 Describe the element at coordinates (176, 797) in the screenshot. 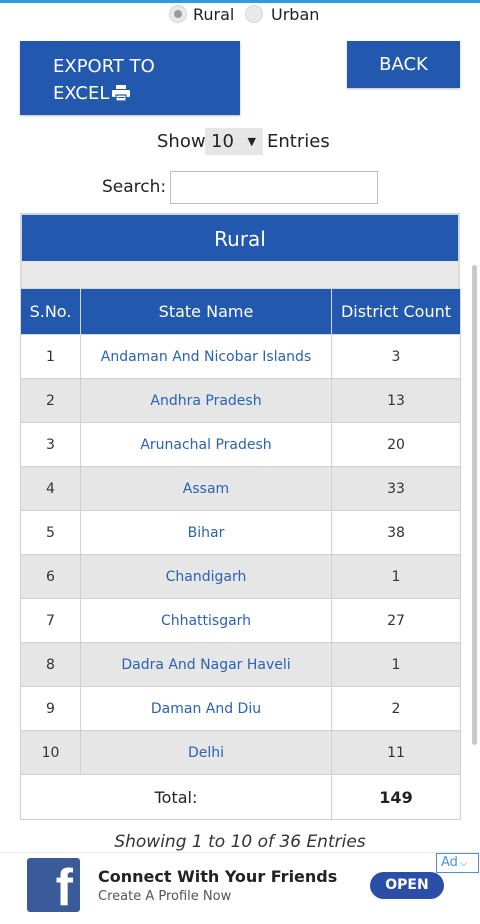

I see `total-label: Total:` at that location.